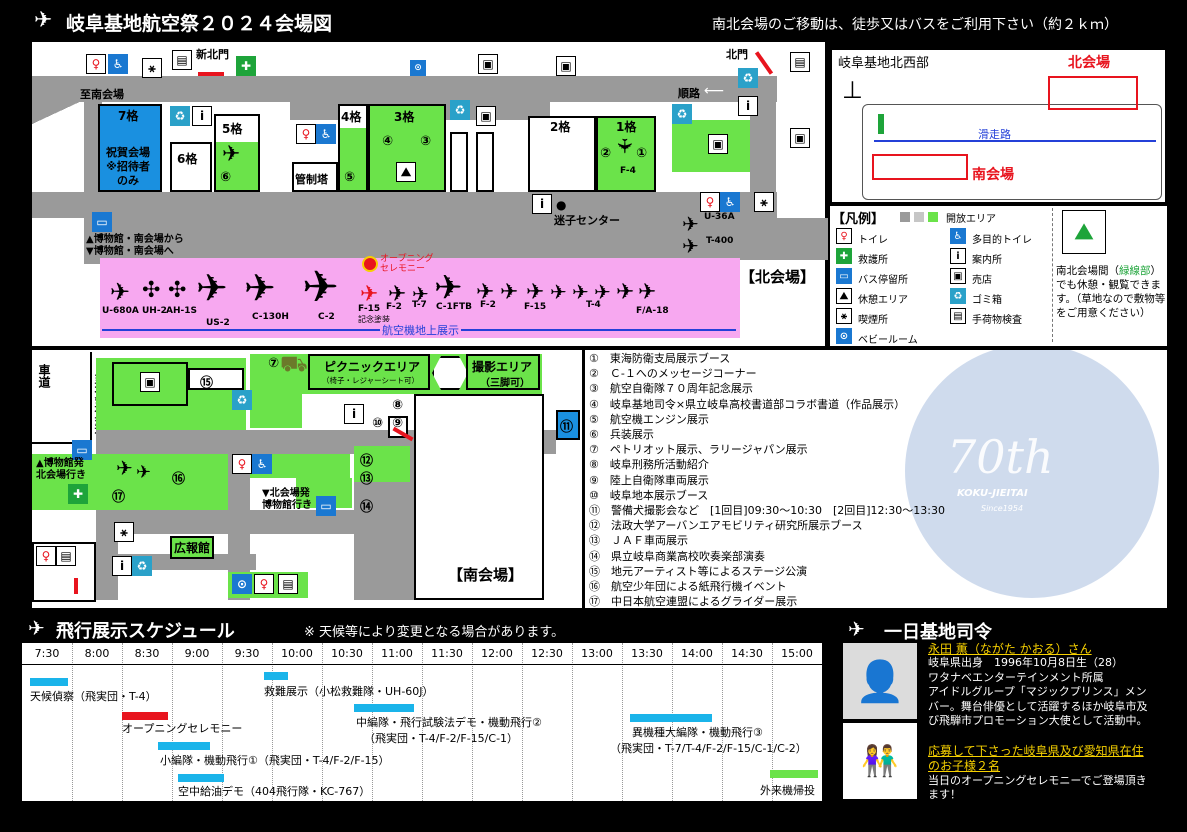  I want to click on exhibit-17-marker: ⑰, so click(119, 497).